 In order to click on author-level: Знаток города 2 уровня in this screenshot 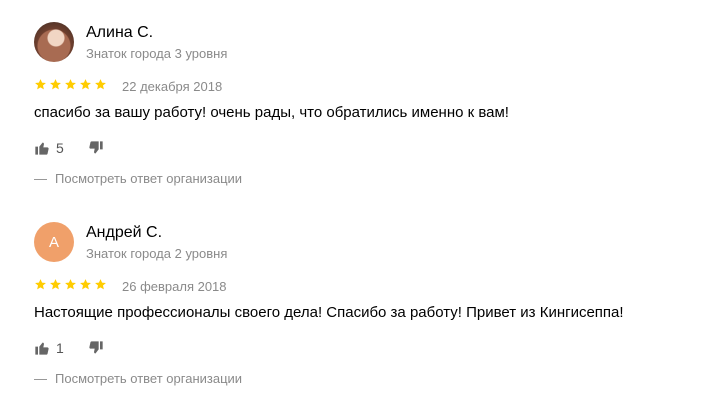, I will do `click(157, 253)`.